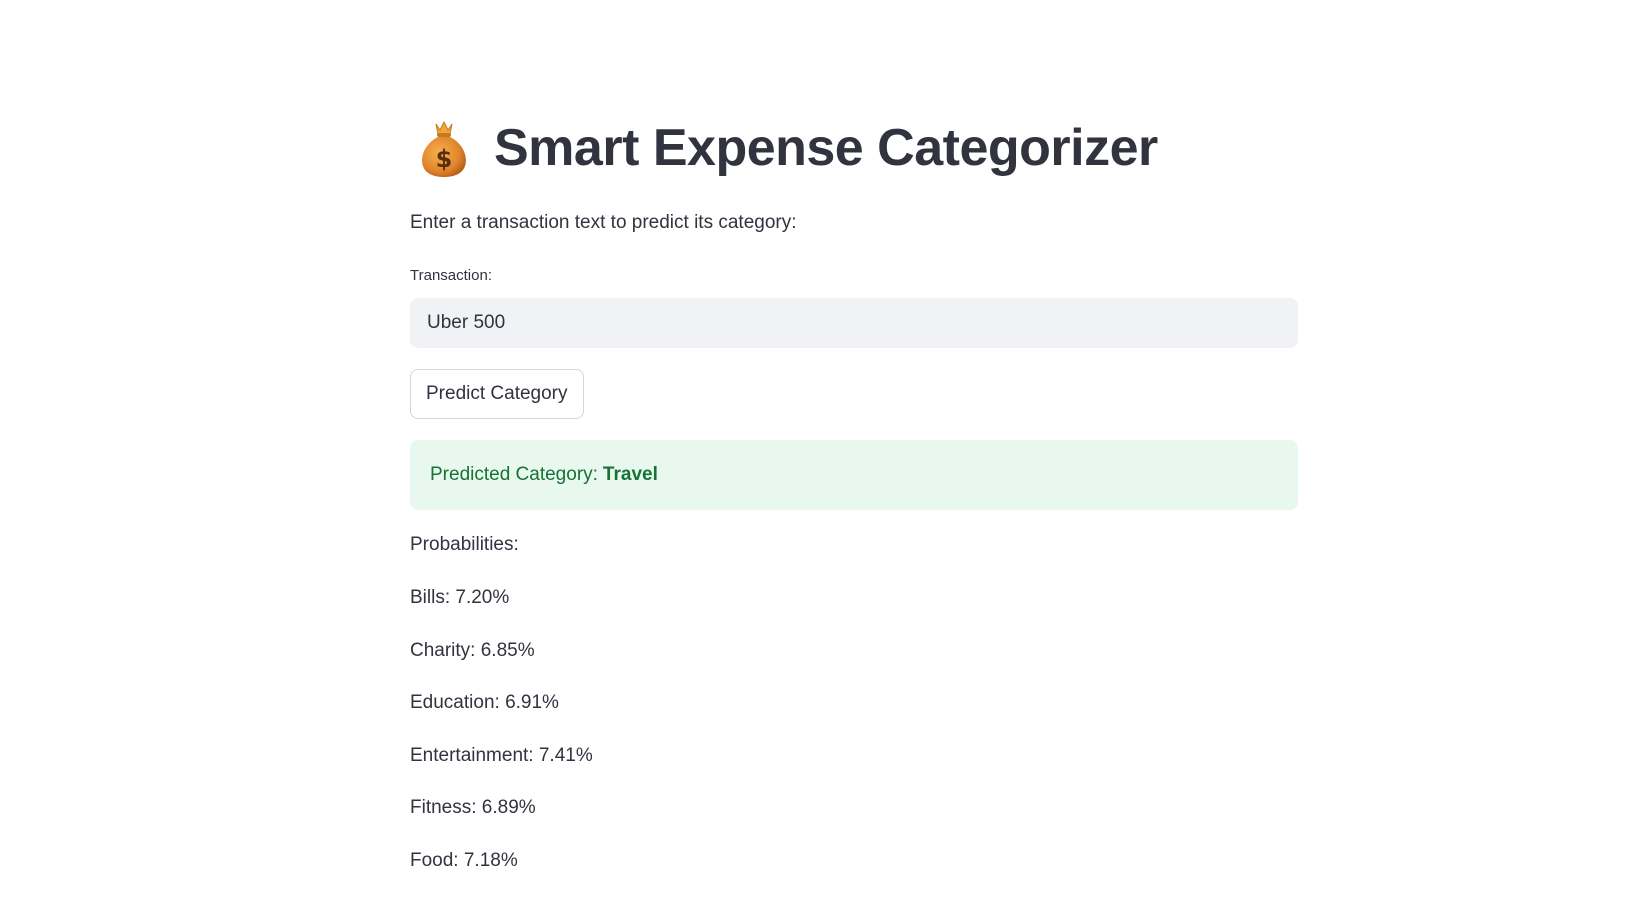  Describe the element at coordinates (501, 718) in the screenshot. I see `probability-item-education: Education: 6.91%` at that location.